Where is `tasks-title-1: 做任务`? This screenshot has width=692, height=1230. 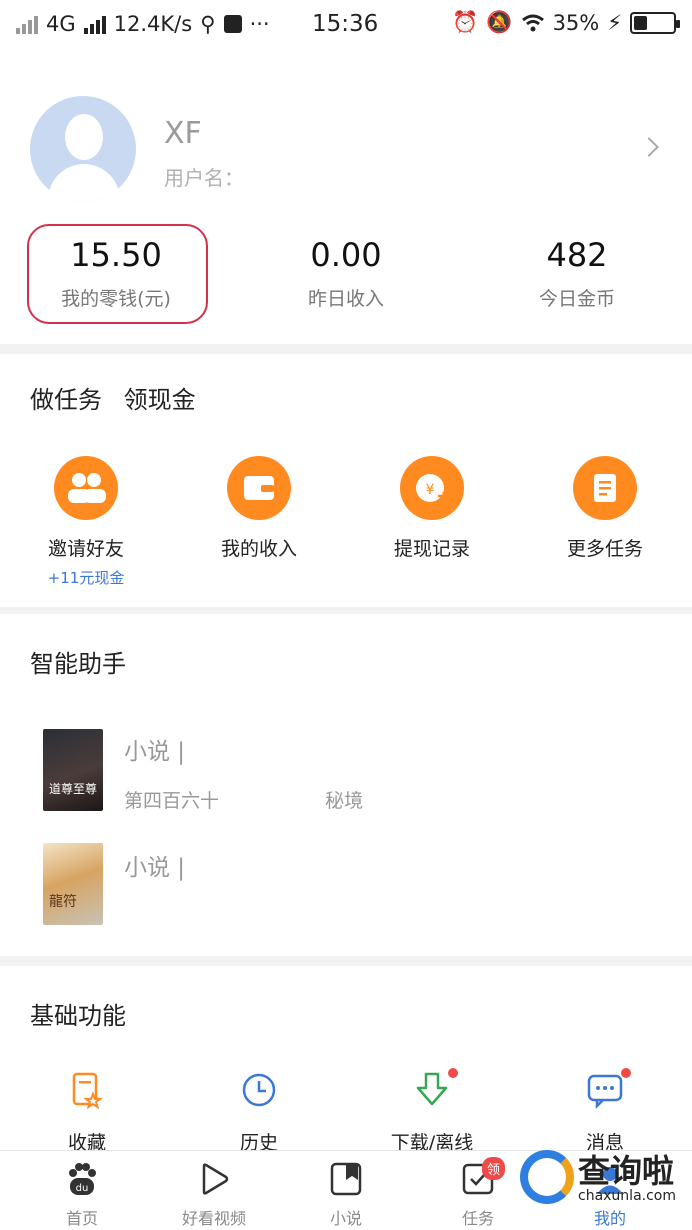
tasks-title-1: 做任务 is located at coordinates (66, 400).